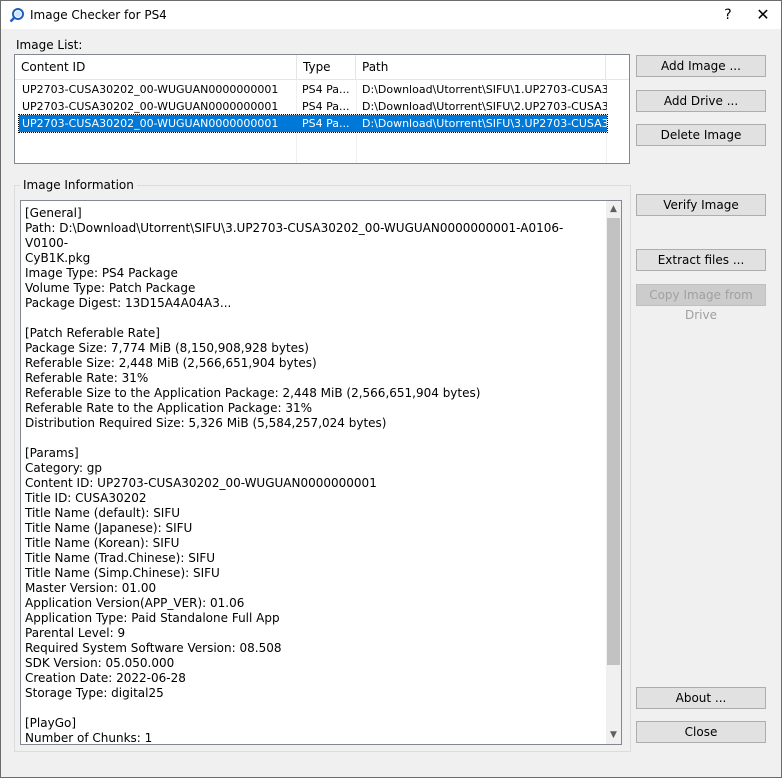  I want to click on scrollbar-thumb, so click(613, 441).